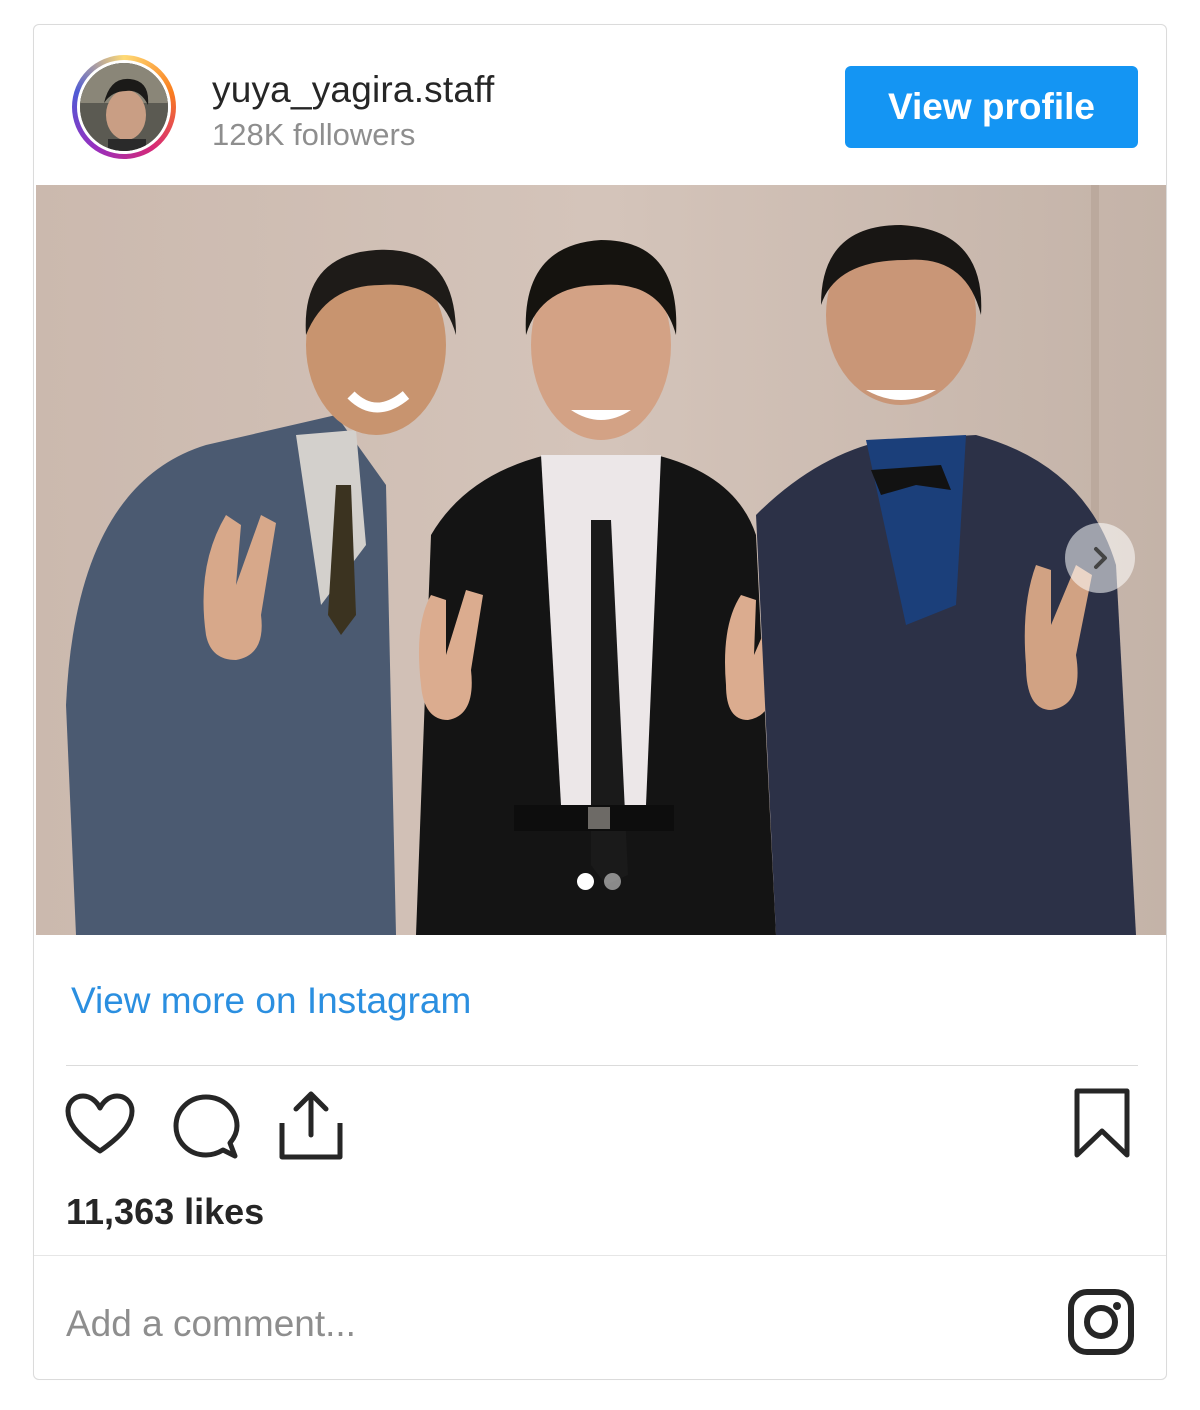  Describe the element at coordinates (991, 107) in the screenshot. I see `view-profile-button: View profile` at that location.